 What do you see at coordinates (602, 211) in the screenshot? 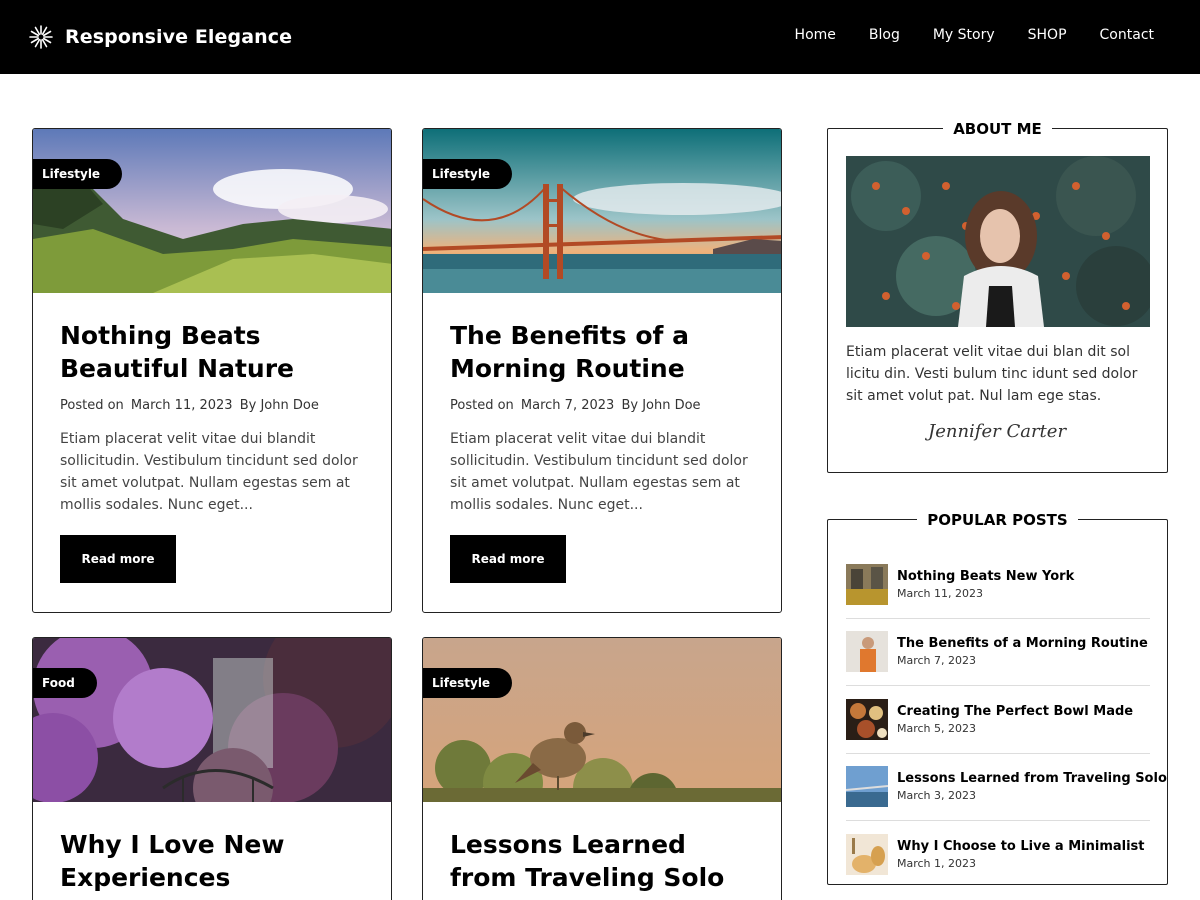
I see `post-image-bridge: Lifestyle` at bounding box center [602, 211].